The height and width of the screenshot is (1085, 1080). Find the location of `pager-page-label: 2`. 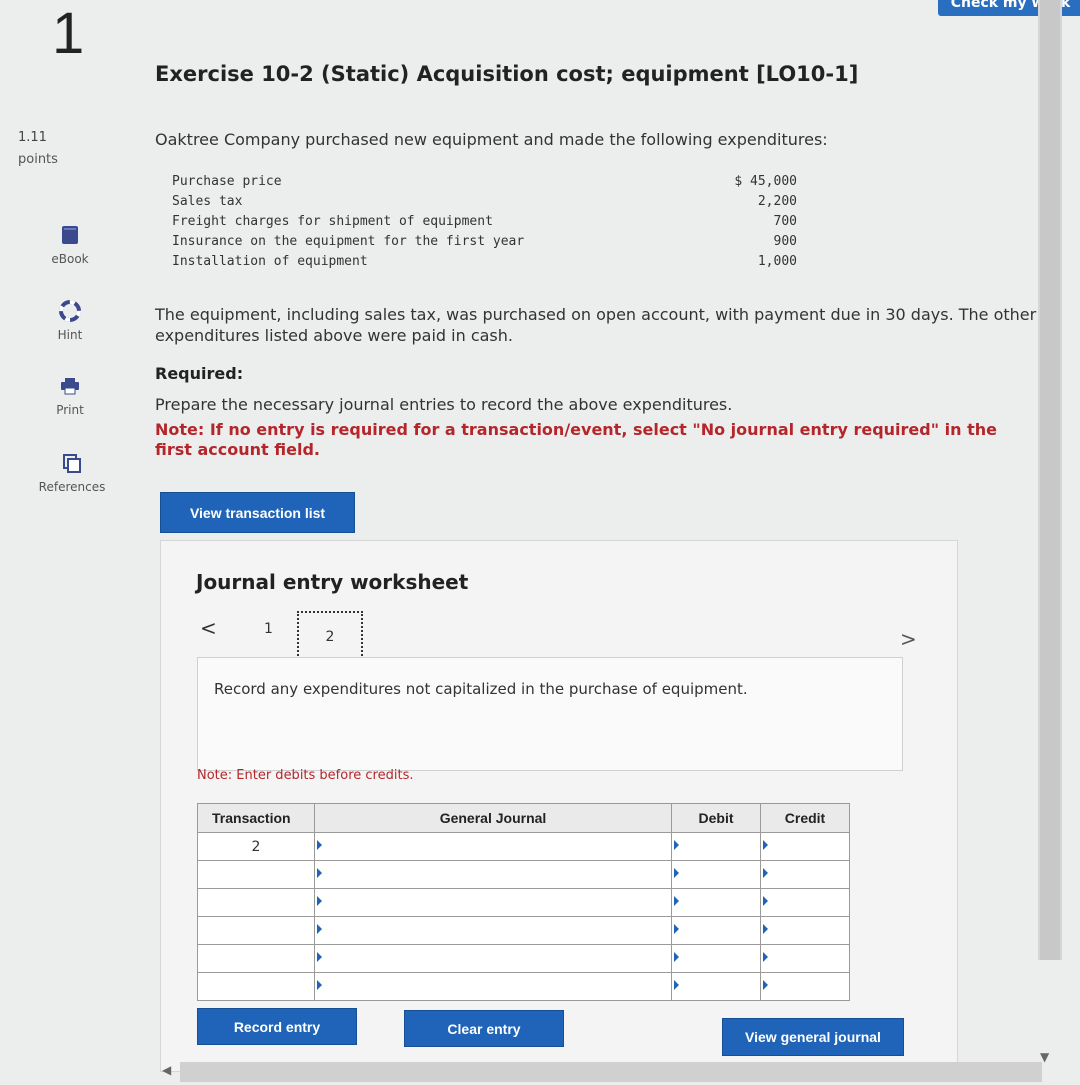

pager-page-label: 2 is located at coordinates (330, 637).